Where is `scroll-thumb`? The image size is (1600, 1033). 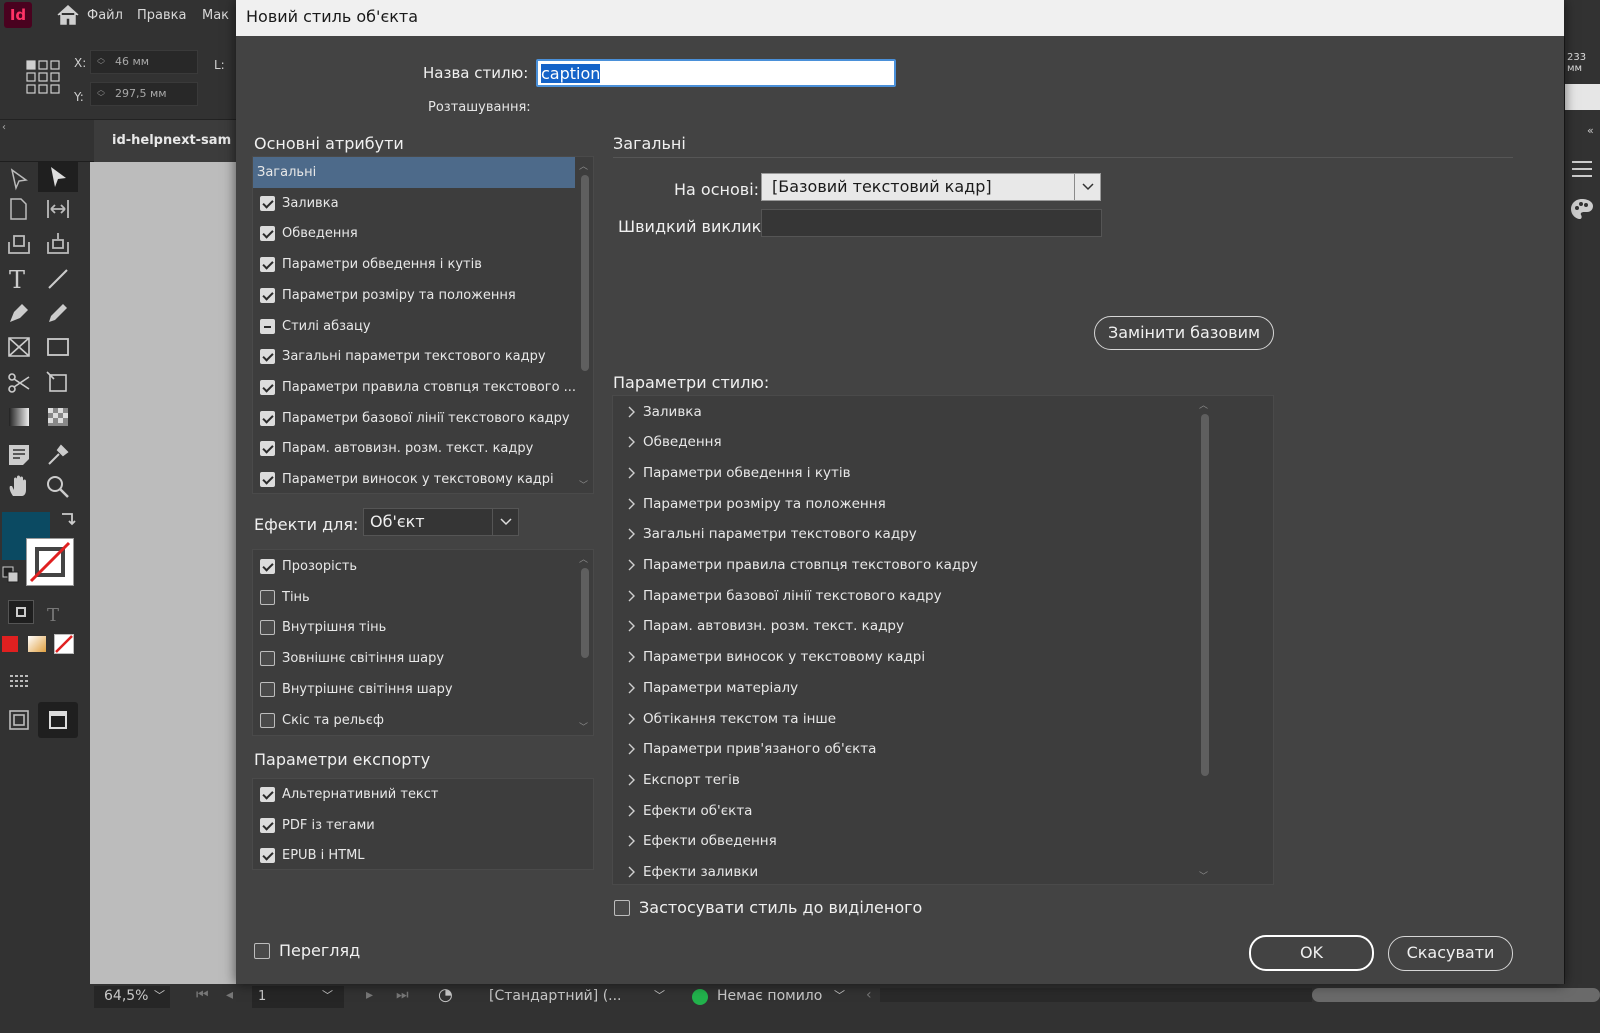
scroll-thumb is located at coordinates (1205, 595).